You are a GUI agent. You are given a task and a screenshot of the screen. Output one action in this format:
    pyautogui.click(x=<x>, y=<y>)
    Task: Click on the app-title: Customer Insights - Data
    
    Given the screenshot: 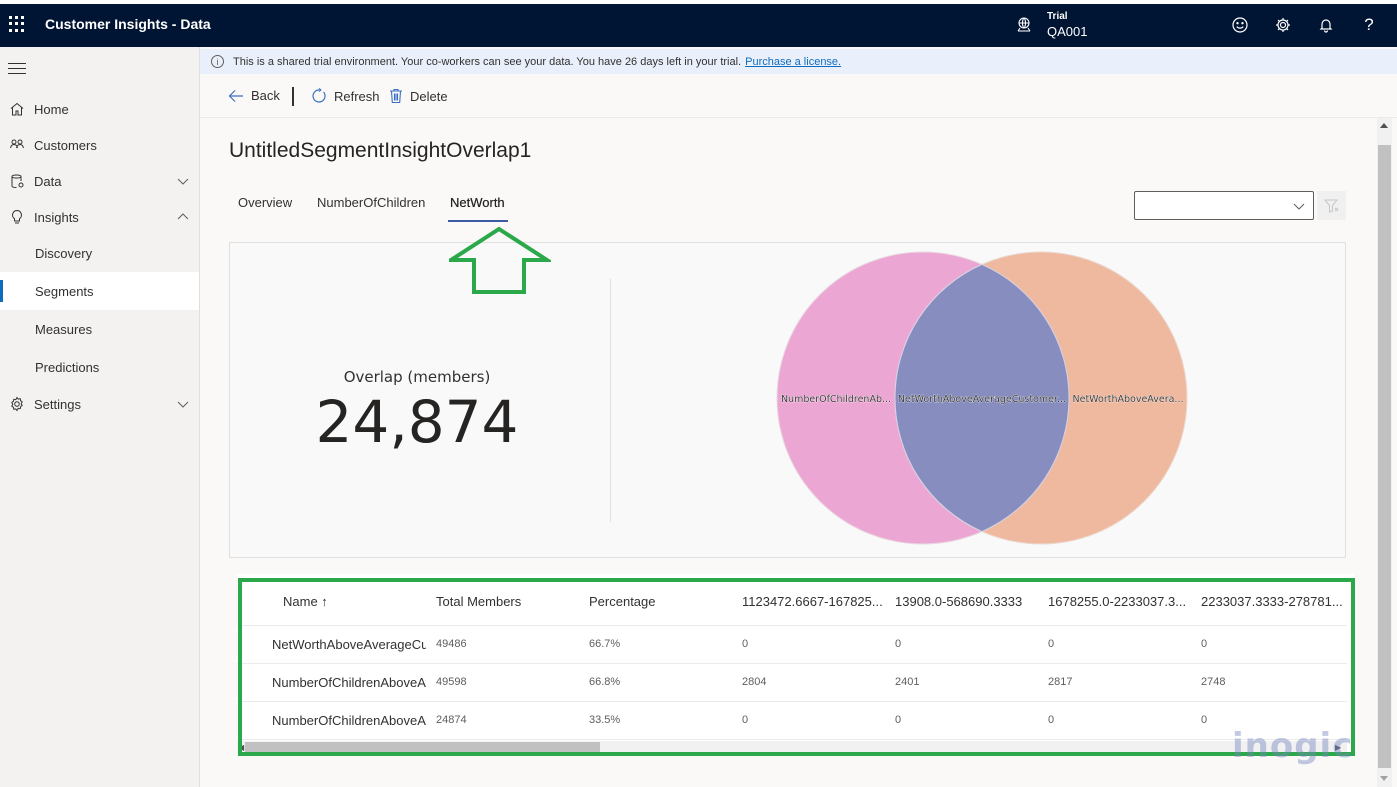 What is the action you would take?
    pyautogui.click(x=128, y=24)
    